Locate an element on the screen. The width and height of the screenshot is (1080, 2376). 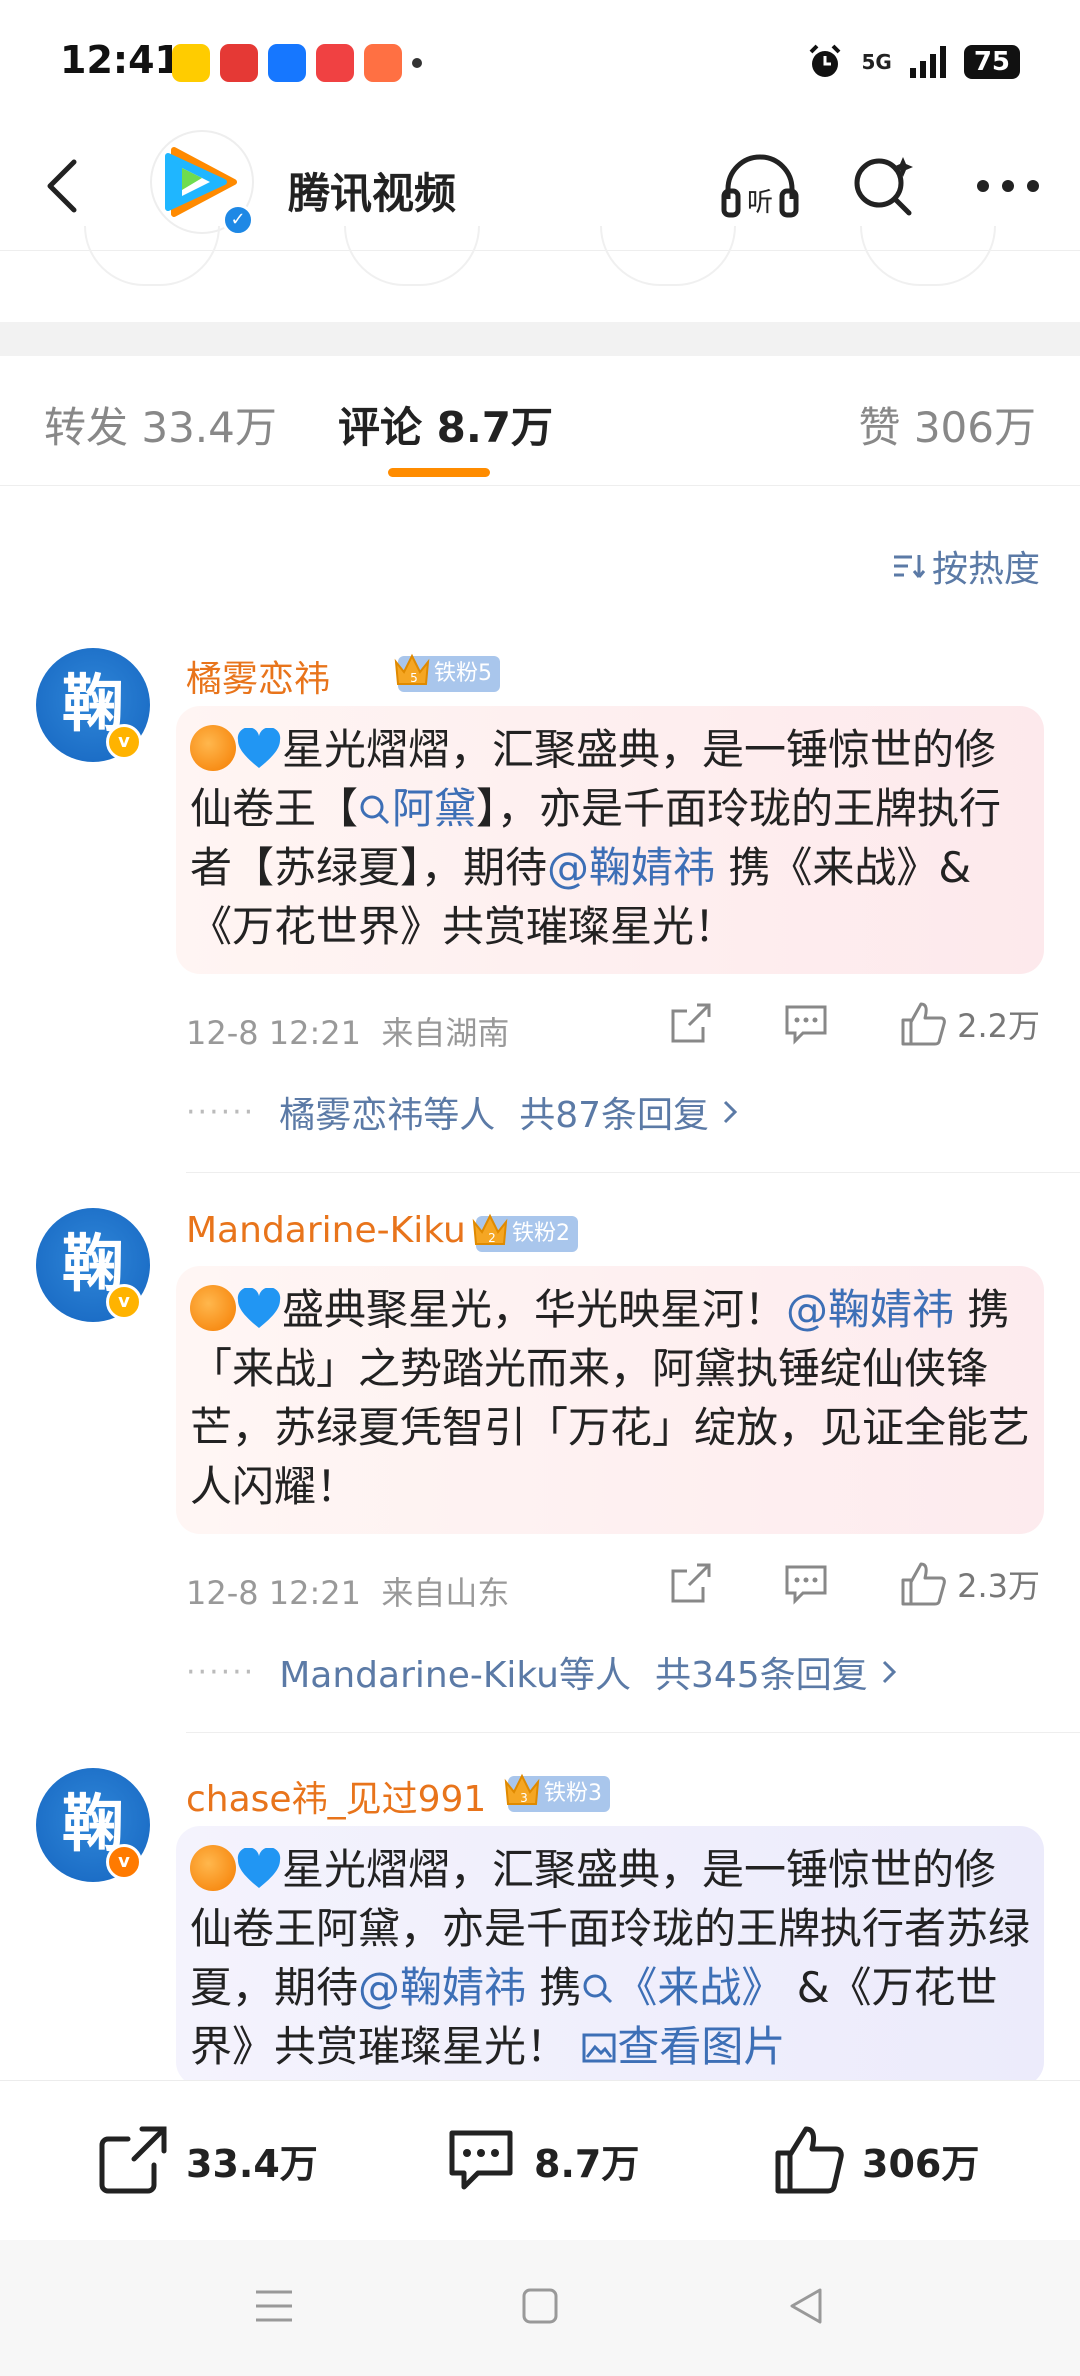
crown-icon: 5 is located at coordinates (412, 669).